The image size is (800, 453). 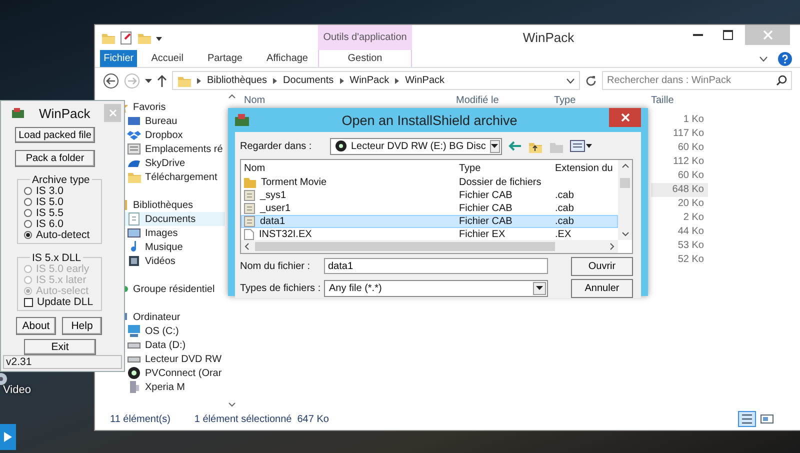 I want to click on about-button: About, so click(x=36, y=325).